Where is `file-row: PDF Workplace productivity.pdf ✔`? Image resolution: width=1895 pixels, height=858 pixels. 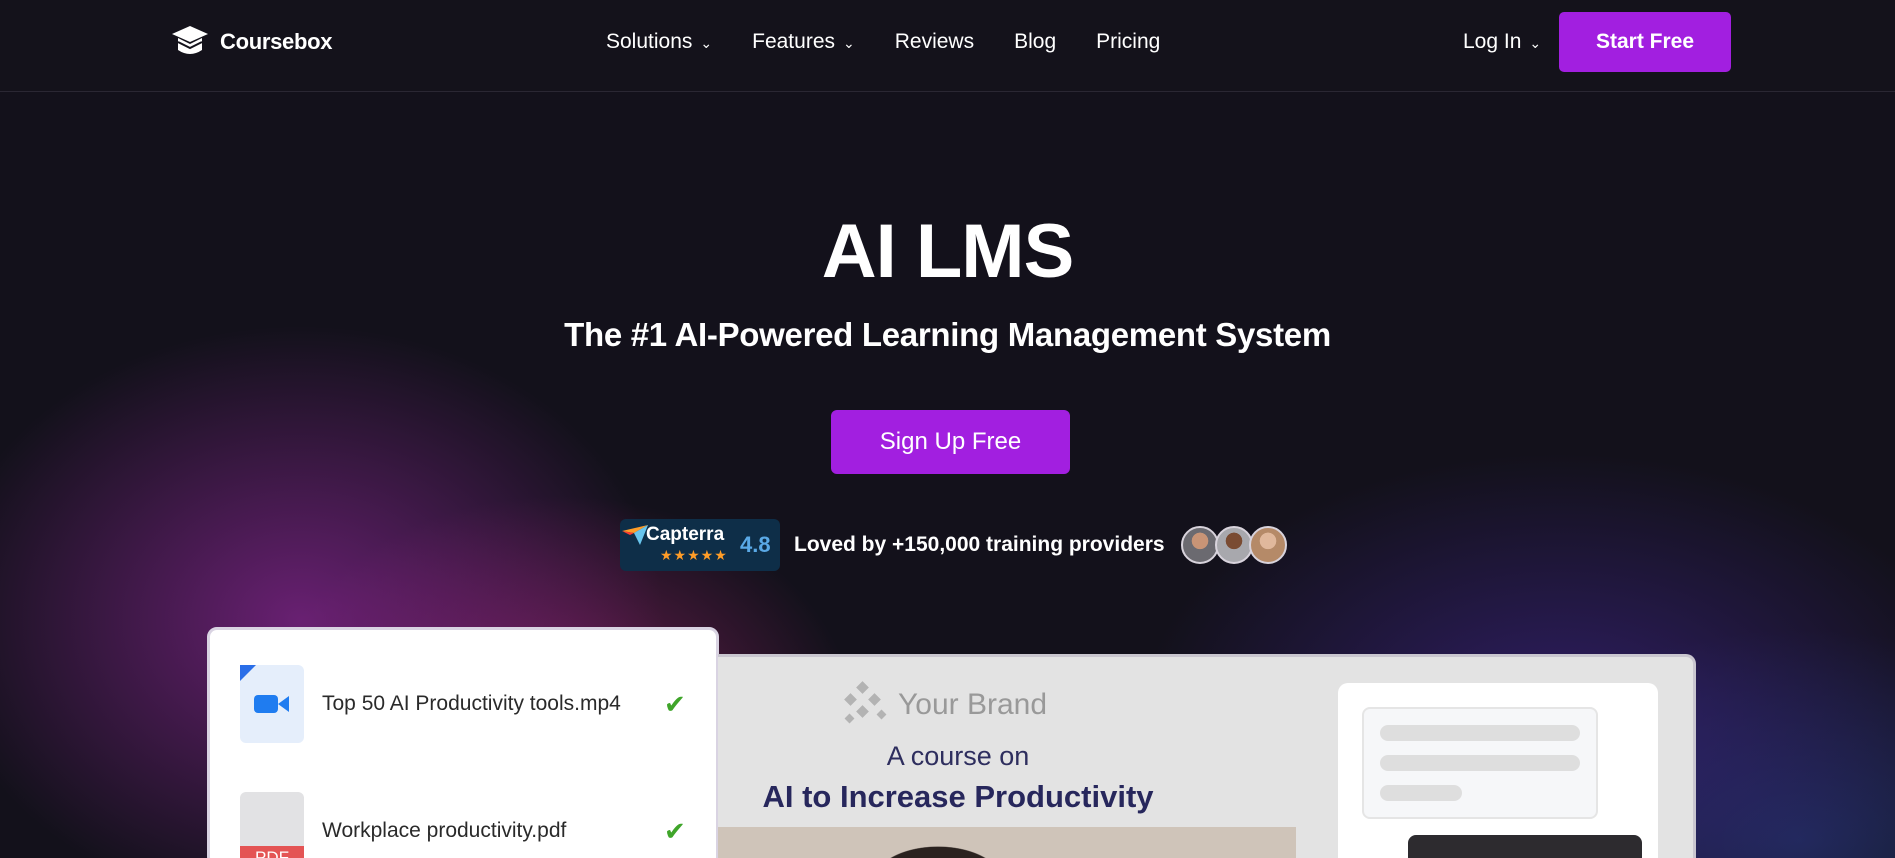 file-row: PDF Workplace productivity.pdf ✔ is located at coordinates (463, 825).